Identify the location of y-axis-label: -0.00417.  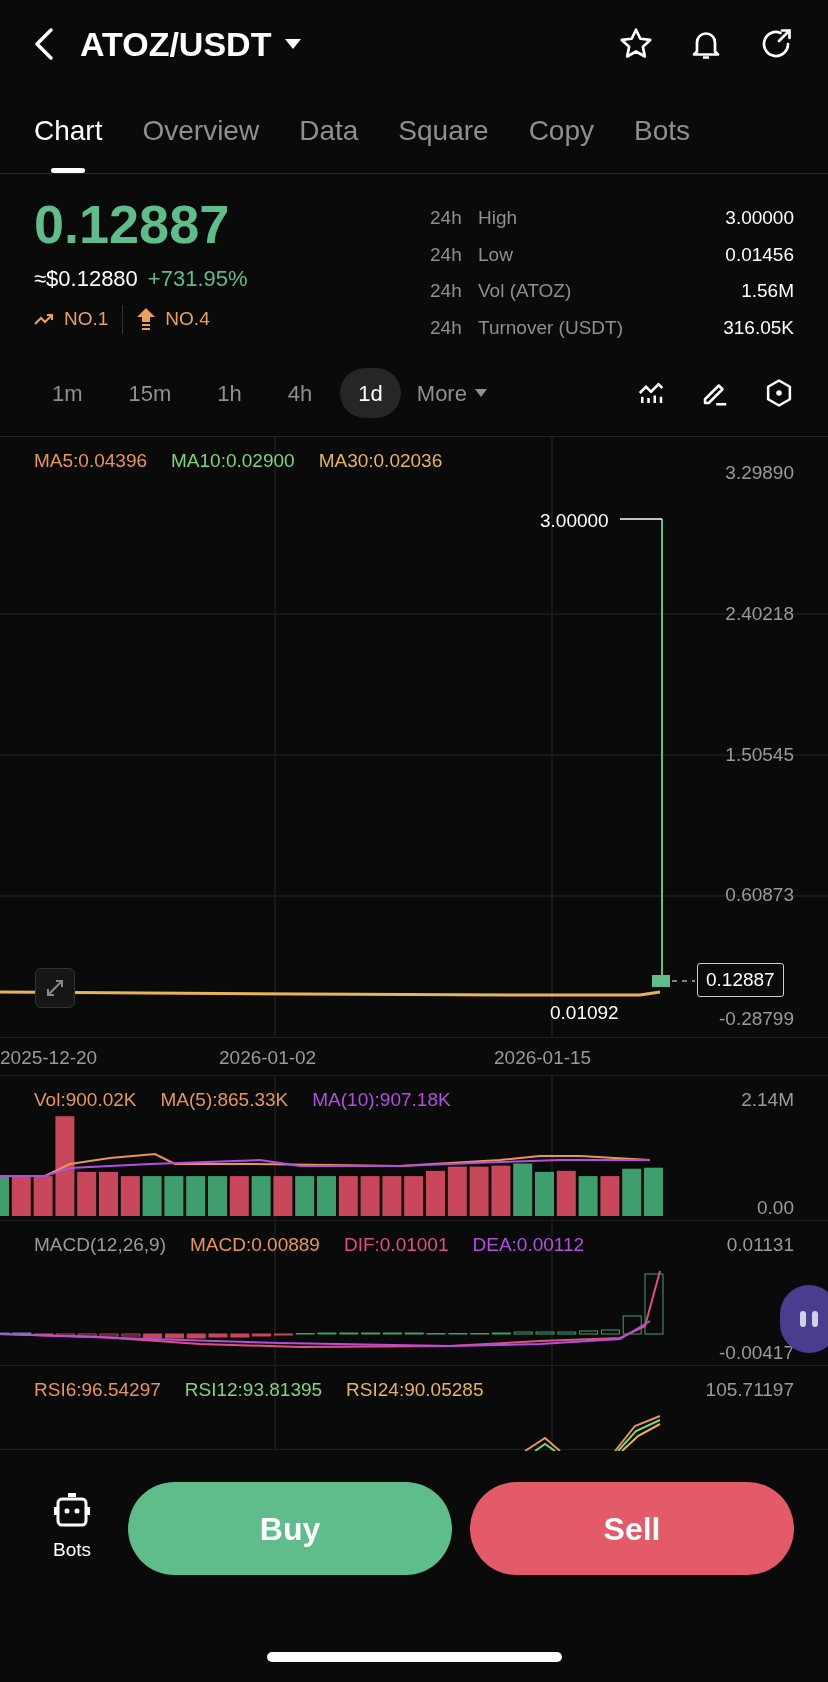
(756, 1353).